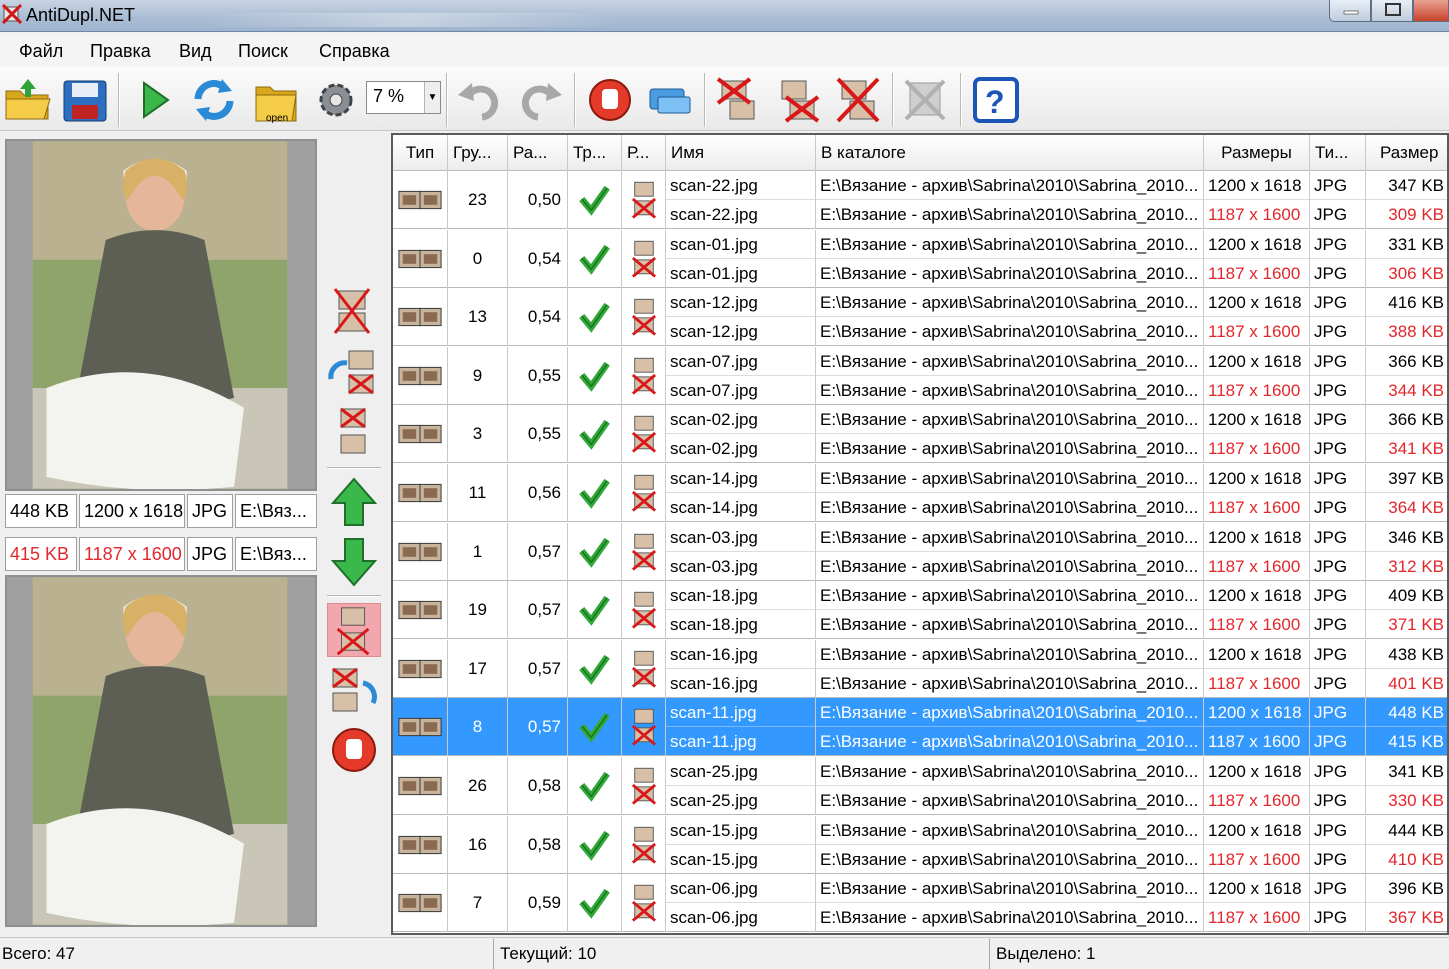 This screenshot has width=1449, height=969. I want to click on delete-second-button, so click(798, 100).